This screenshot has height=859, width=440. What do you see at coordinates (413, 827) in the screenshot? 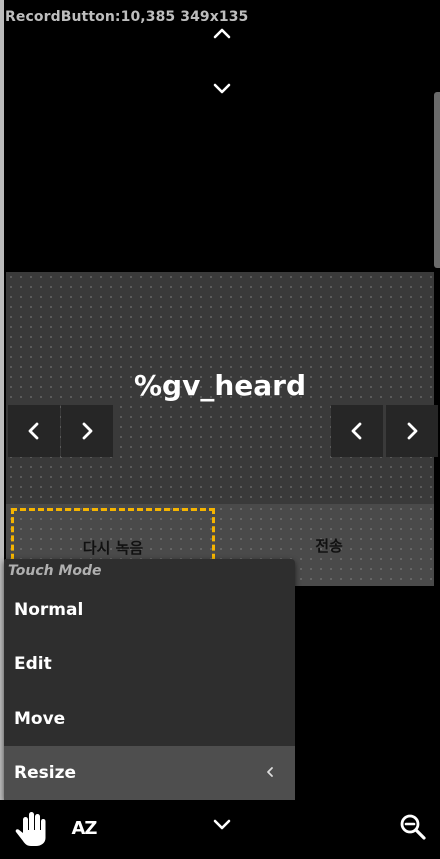
I see `zoom-out-icon` at bounding box center [413, 827].